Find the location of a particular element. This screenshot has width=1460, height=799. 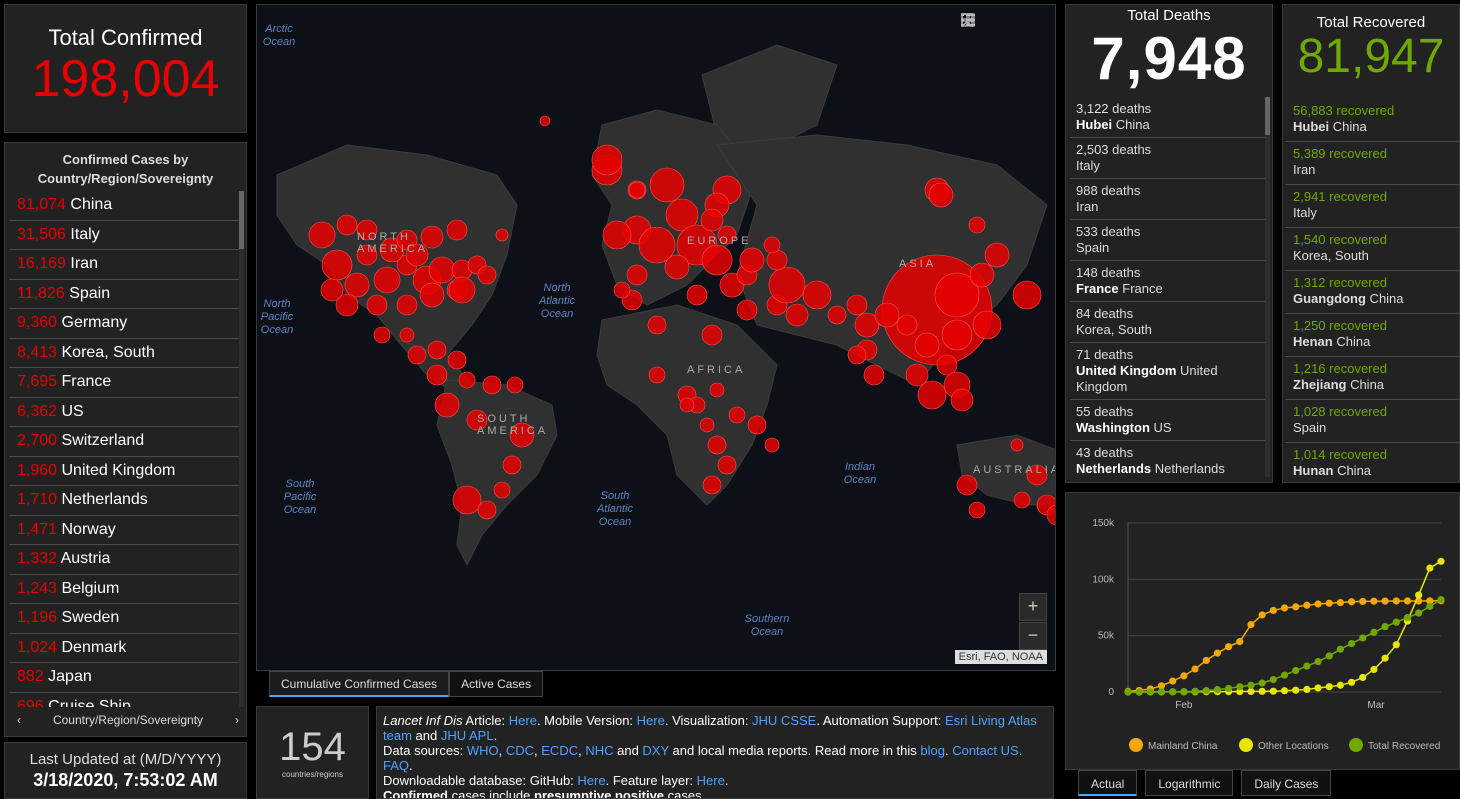

scrollbar-thumb is located at coordinates (1267, 116).